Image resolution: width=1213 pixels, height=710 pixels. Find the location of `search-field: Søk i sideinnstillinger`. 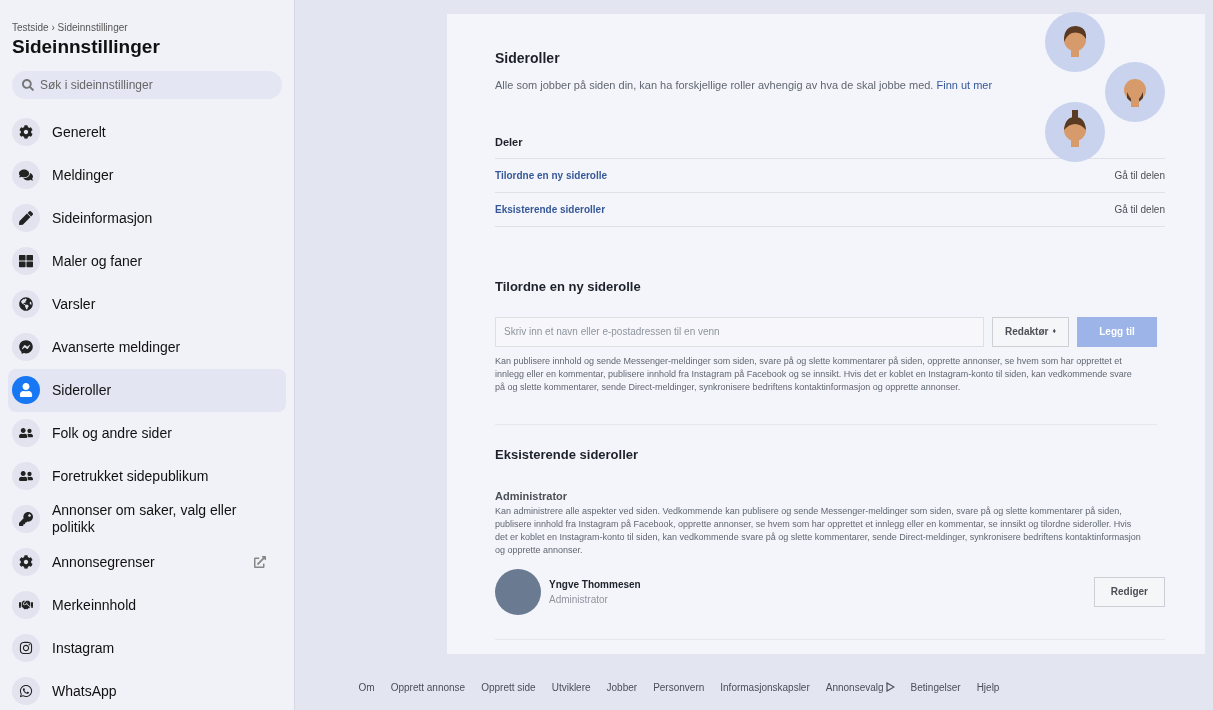

search-field: Søk i sideinnstillinger is located at coordinates (147, 84).